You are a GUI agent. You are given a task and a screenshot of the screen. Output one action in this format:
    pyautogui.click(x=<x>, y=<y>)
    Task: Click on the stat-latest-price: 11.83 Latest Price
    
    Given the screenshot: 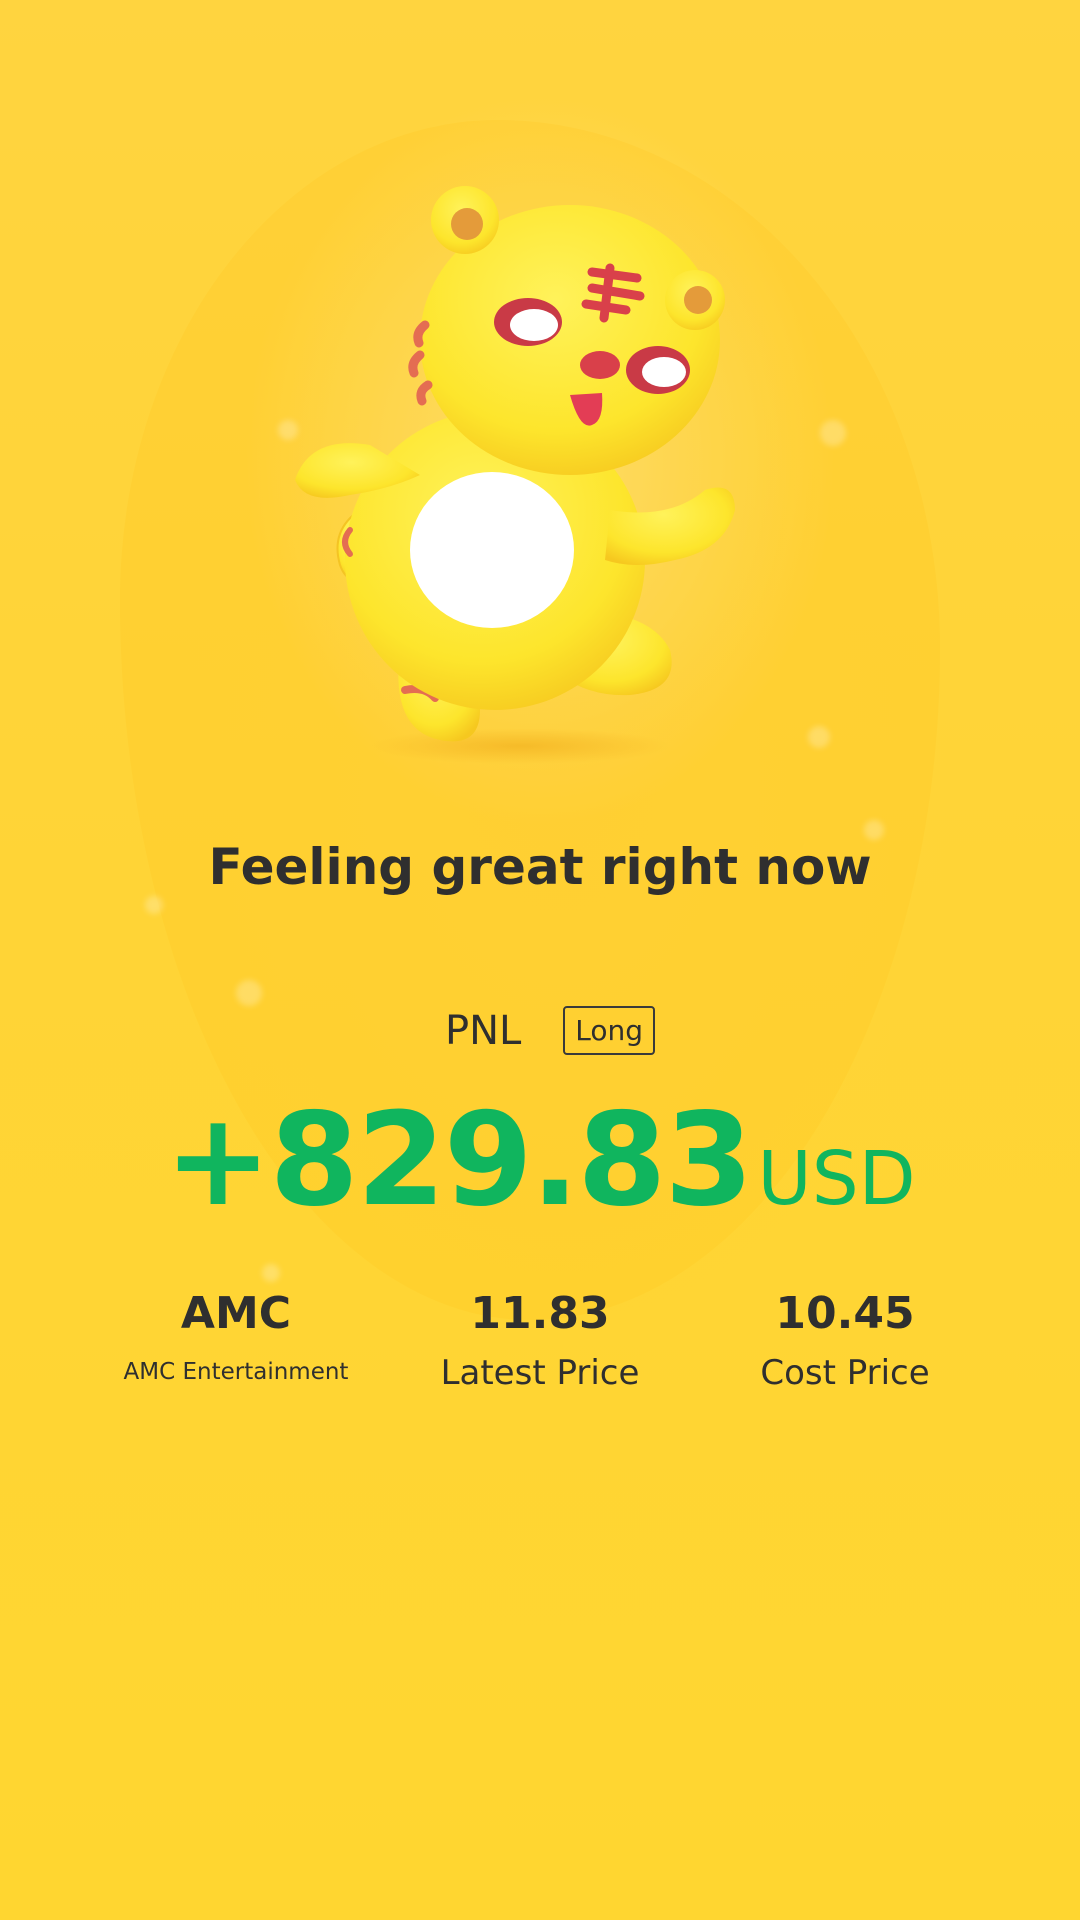 What is the action you would take?
    pyautogui.click(x=540, y=1340)
    